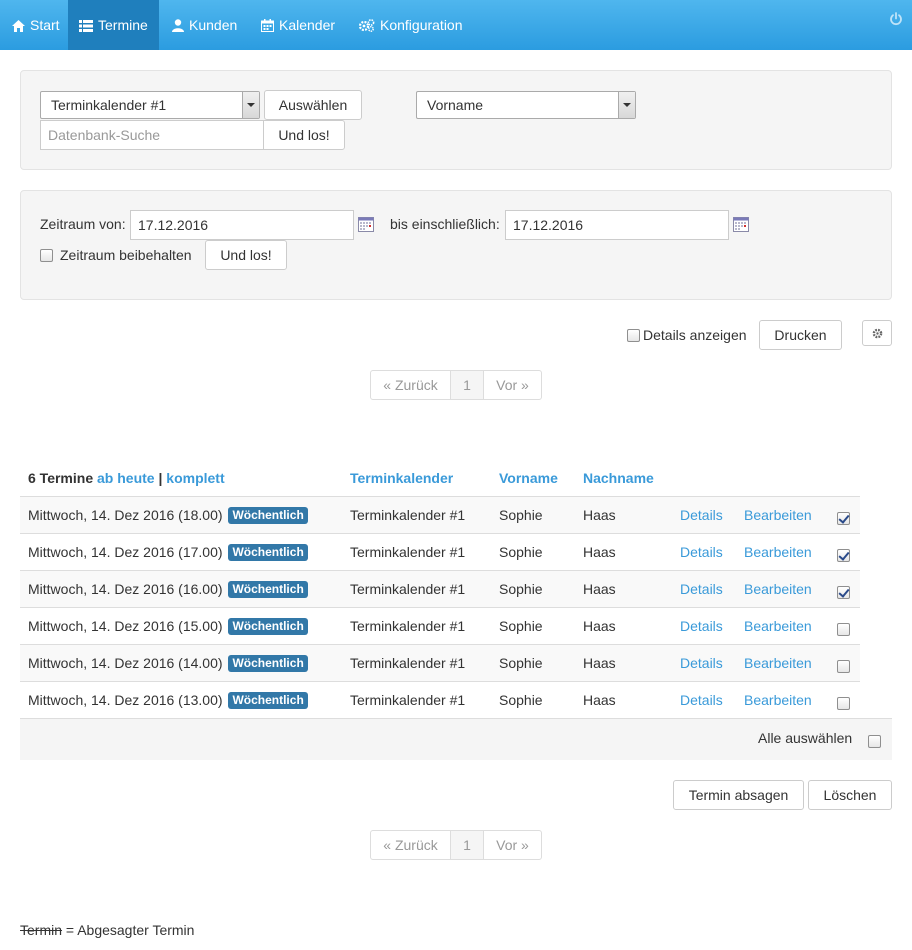  I want to click on legend: Termin = Abgesagter Termin, so click(107, 930).